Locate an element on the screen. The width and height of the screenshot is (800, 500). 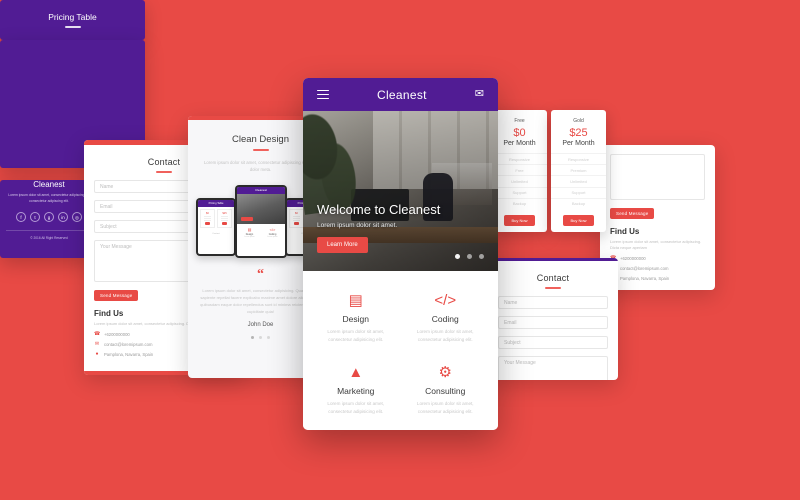
contact-title: Contact is located at coordinates (553, 278).